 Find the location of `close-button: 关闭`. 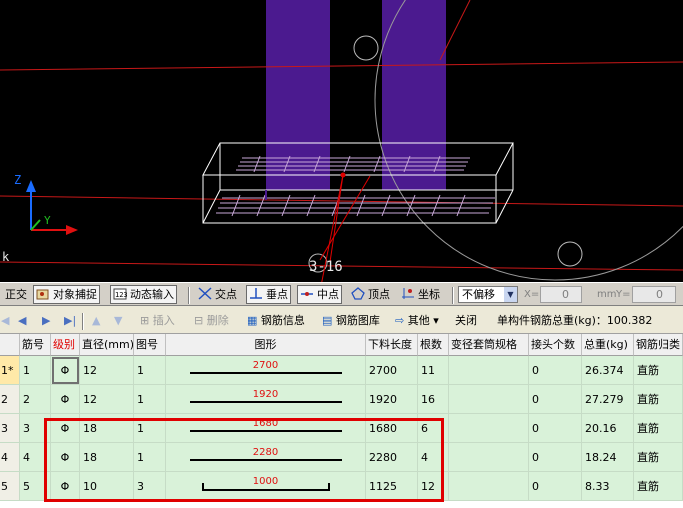

close-button: 关闭 is located at coordinates (466, 321).